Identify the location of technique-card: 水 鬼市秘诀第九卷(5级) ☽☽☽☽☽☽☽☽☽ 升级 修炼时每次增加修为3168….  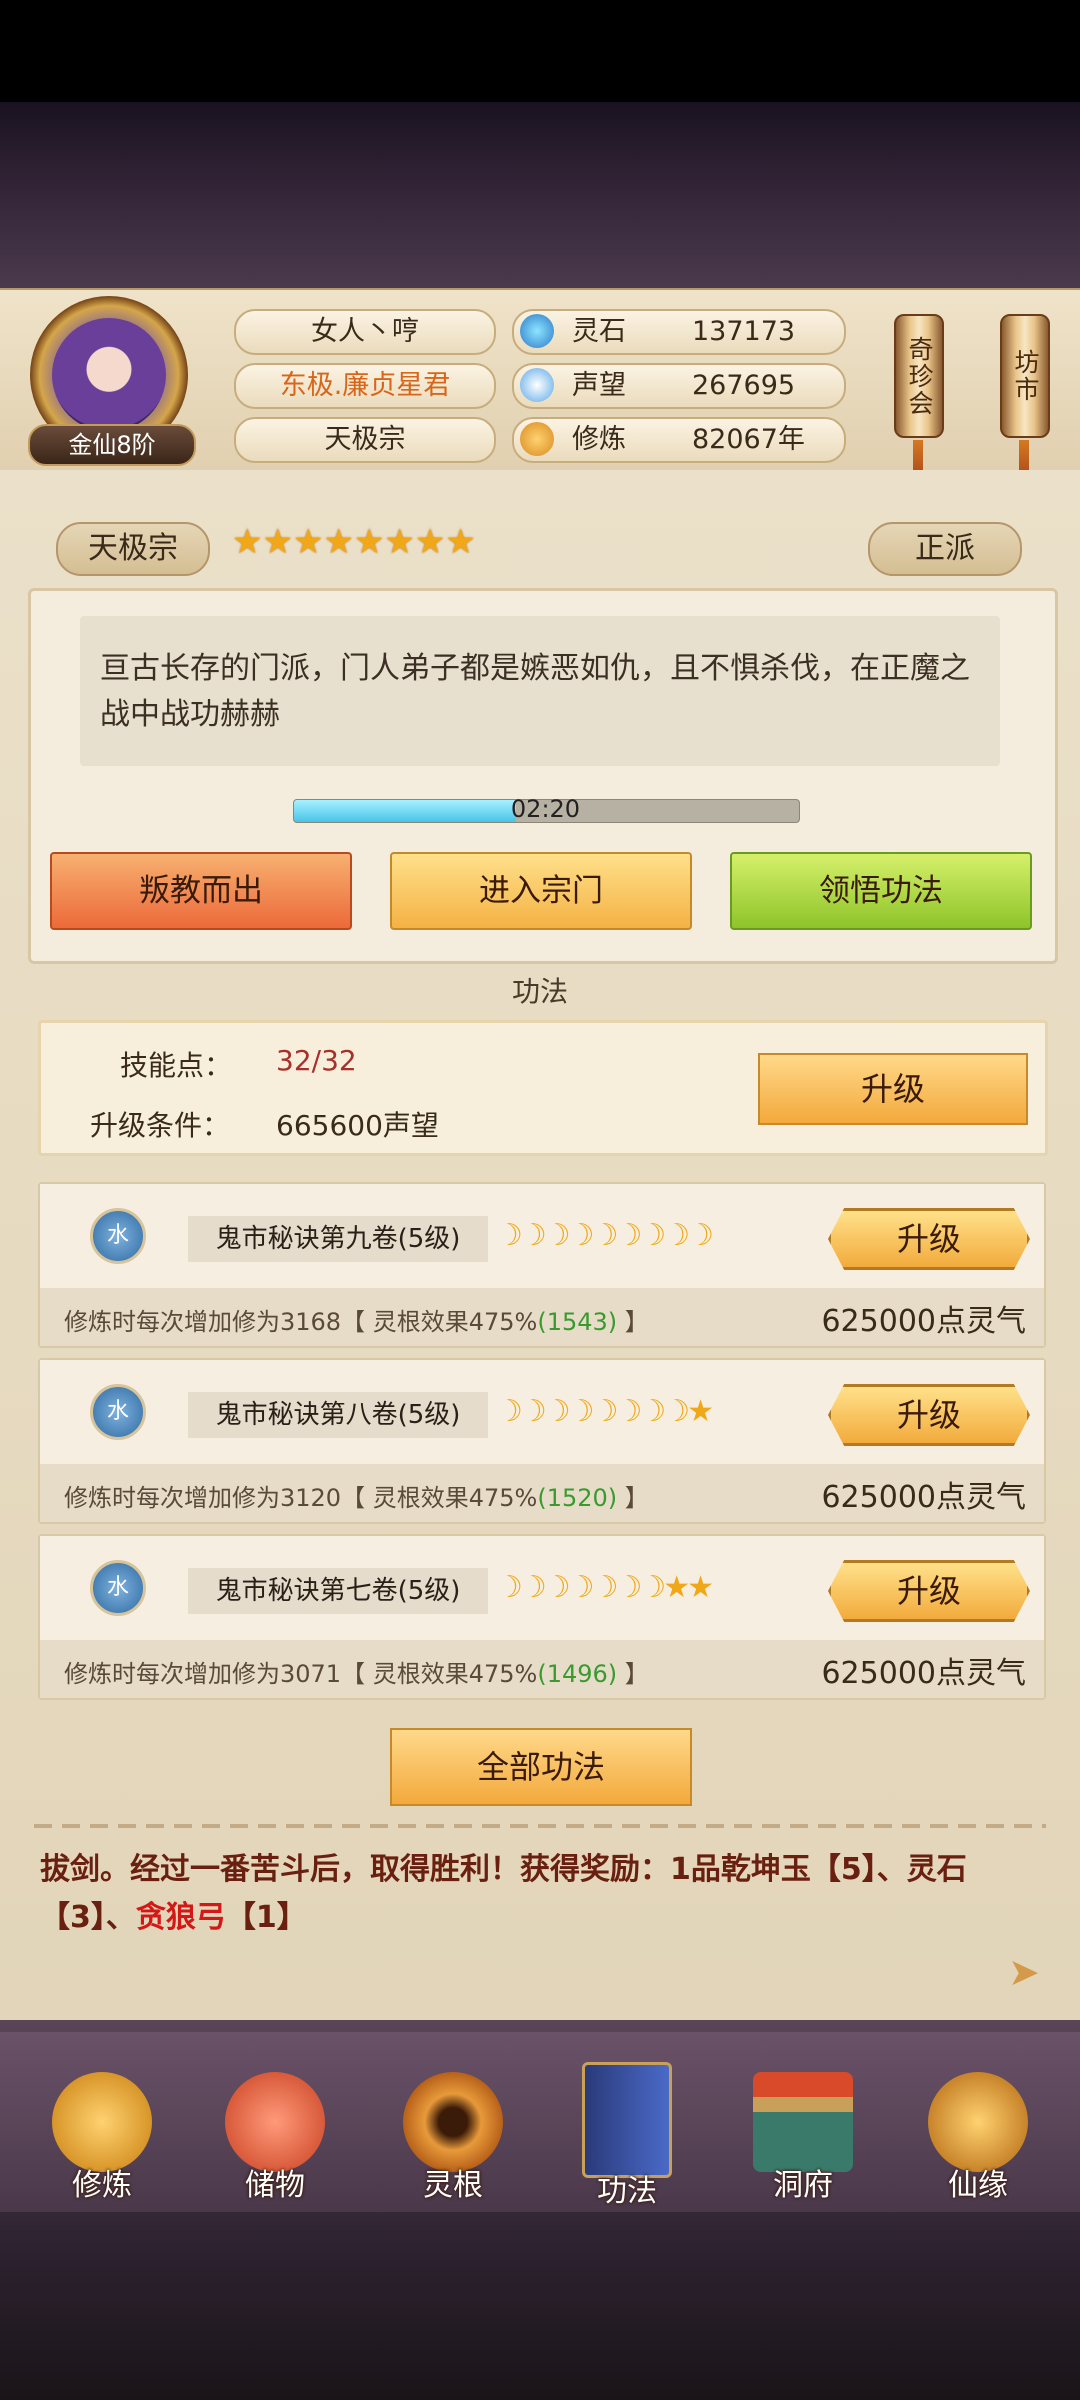
(542, 1265).